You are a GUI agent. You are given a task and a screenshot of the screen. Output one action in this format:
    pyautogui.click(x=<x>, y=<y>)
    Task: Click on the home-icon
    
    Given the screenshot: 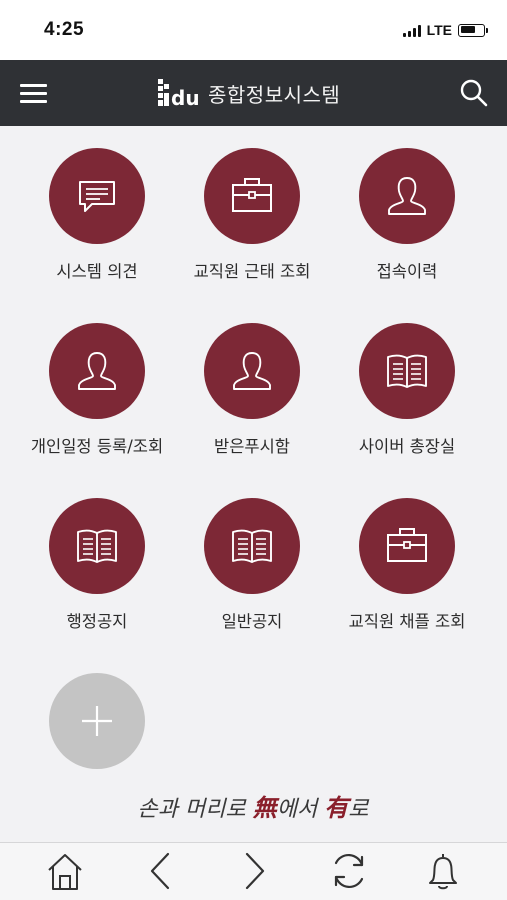 What is the action you would take?
    pyautogui.click(x=65, y=872)
    